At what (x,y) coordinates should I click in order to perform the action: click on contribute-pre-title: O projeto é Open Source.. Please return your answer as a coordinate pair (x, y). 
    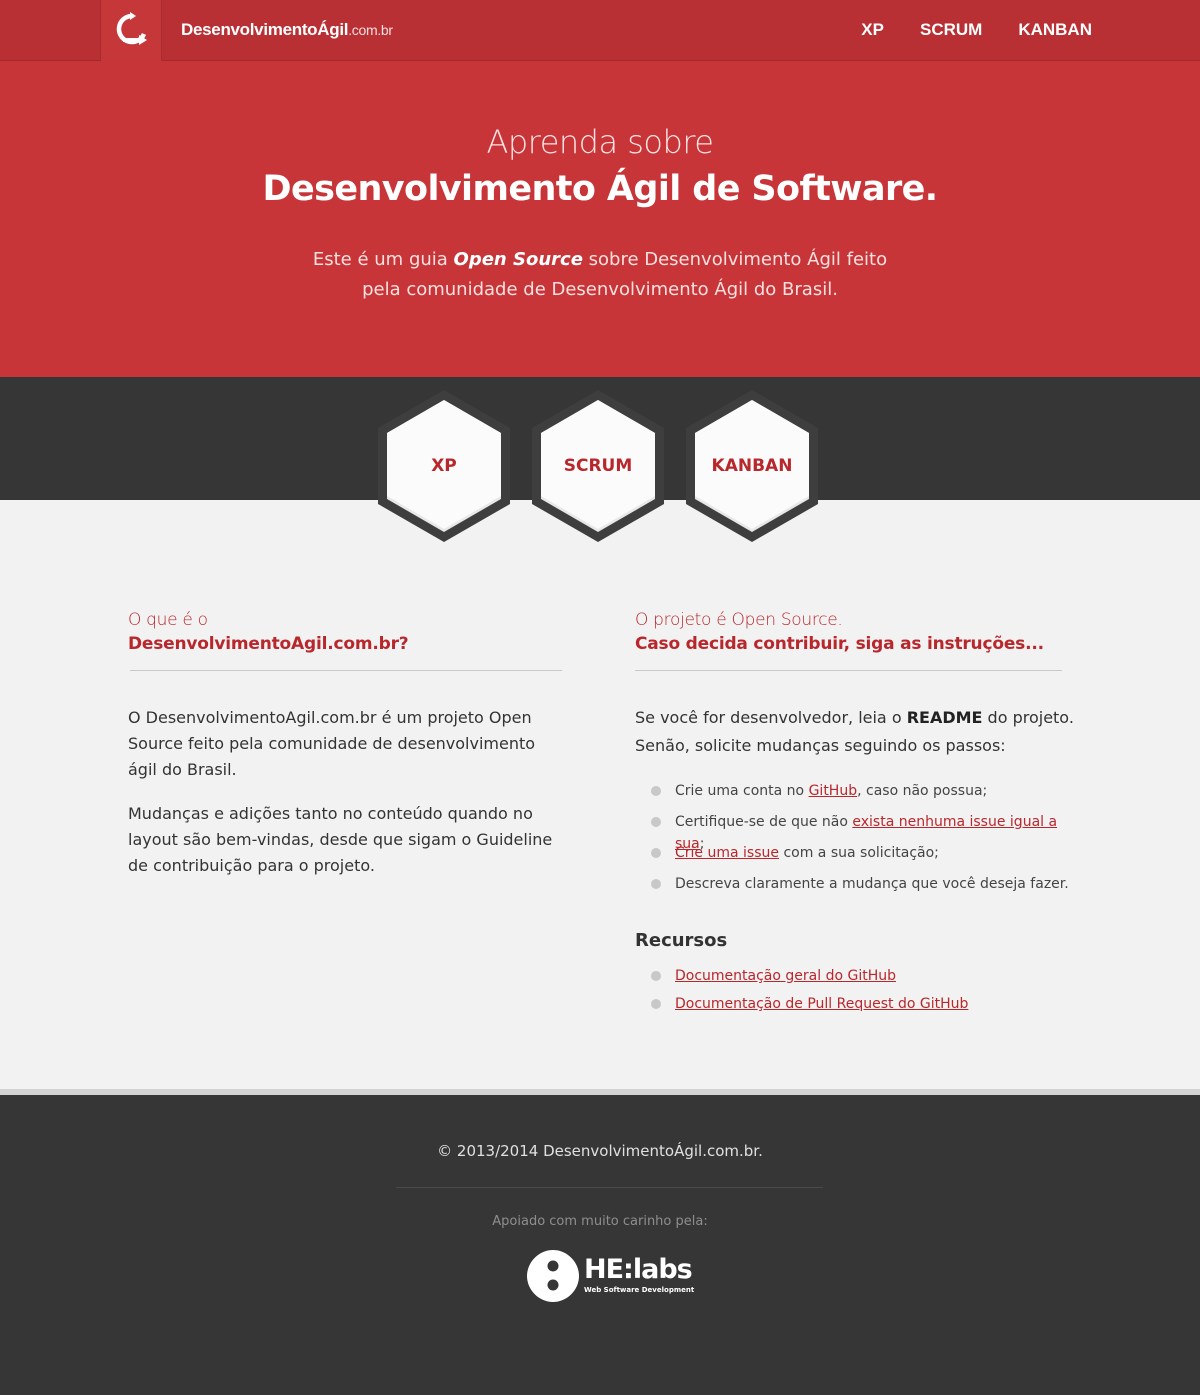
    Looking at the image, I should click on (739, 620).